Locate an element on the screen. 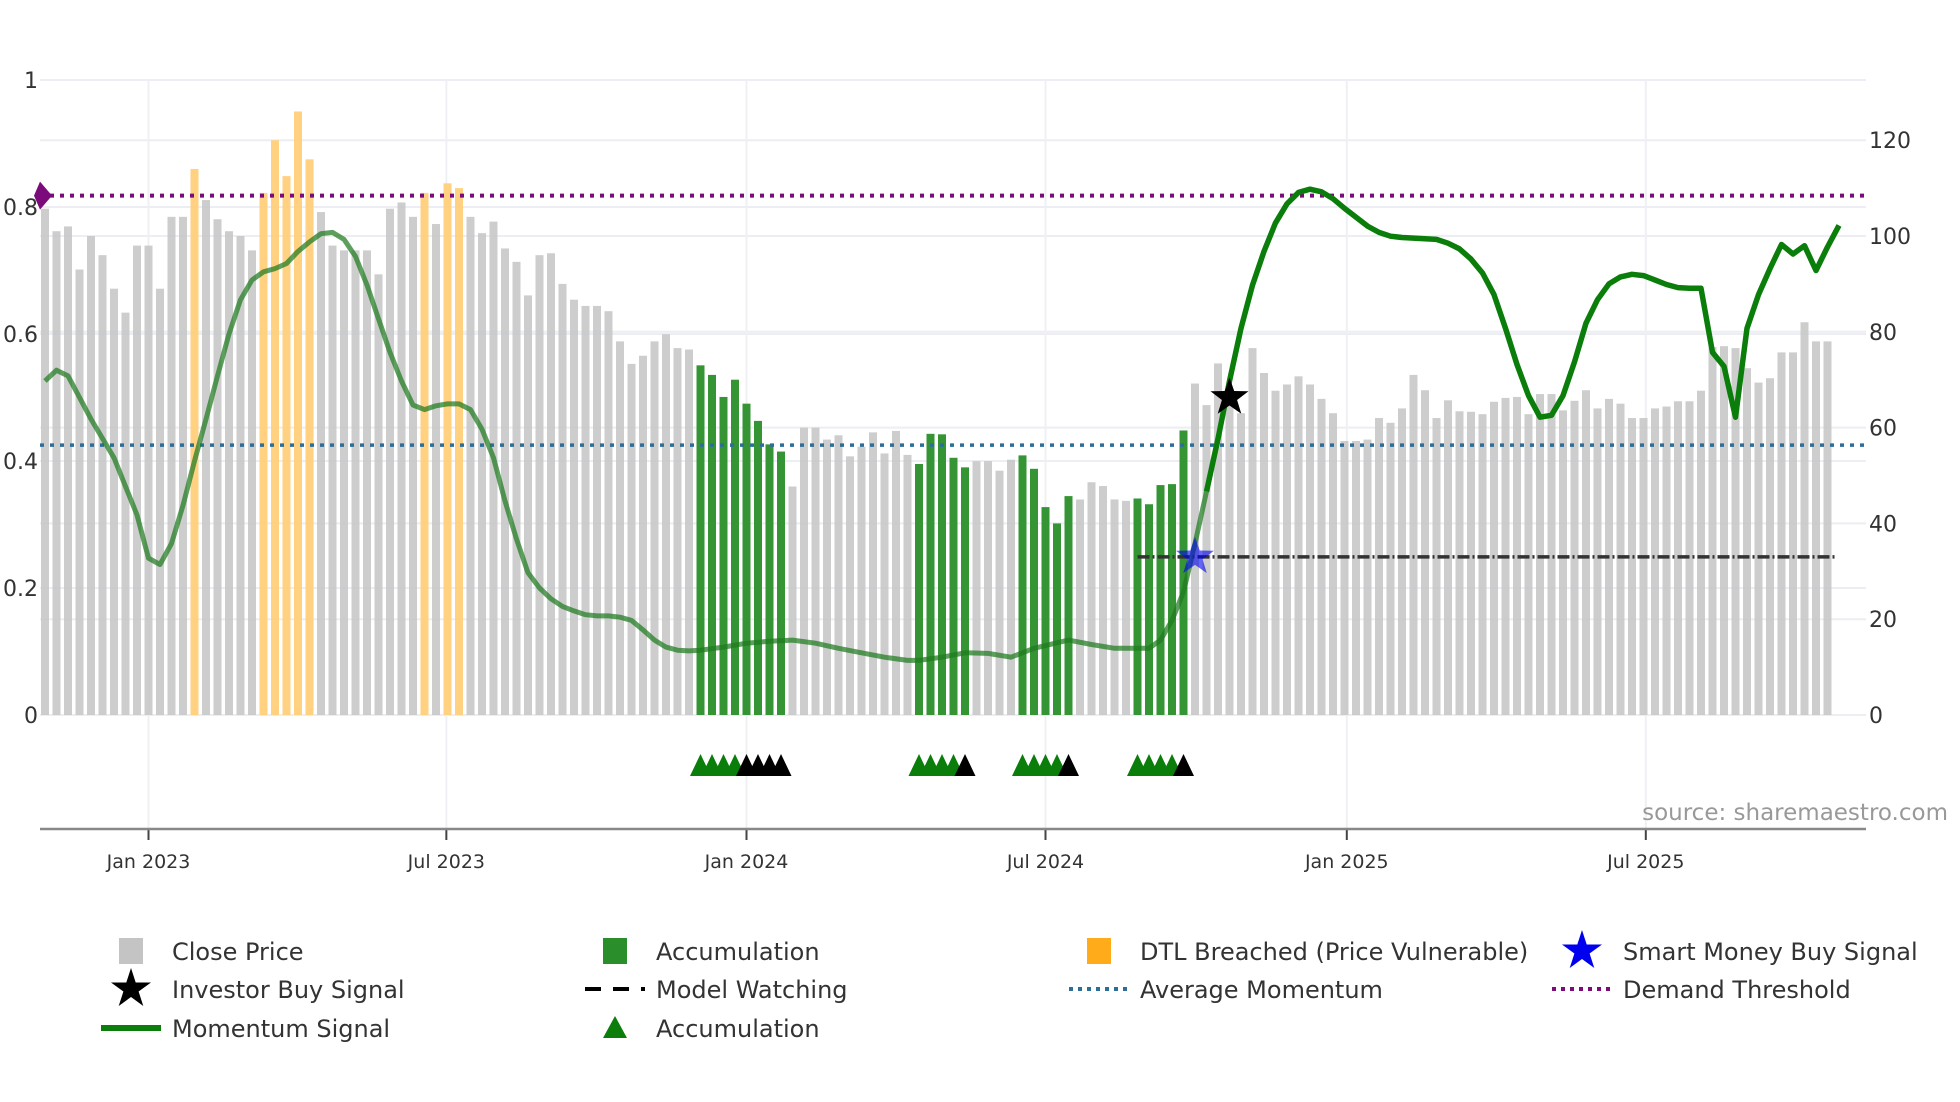  legend-label: Demand Threshold is located at coordinates (1737, 990).